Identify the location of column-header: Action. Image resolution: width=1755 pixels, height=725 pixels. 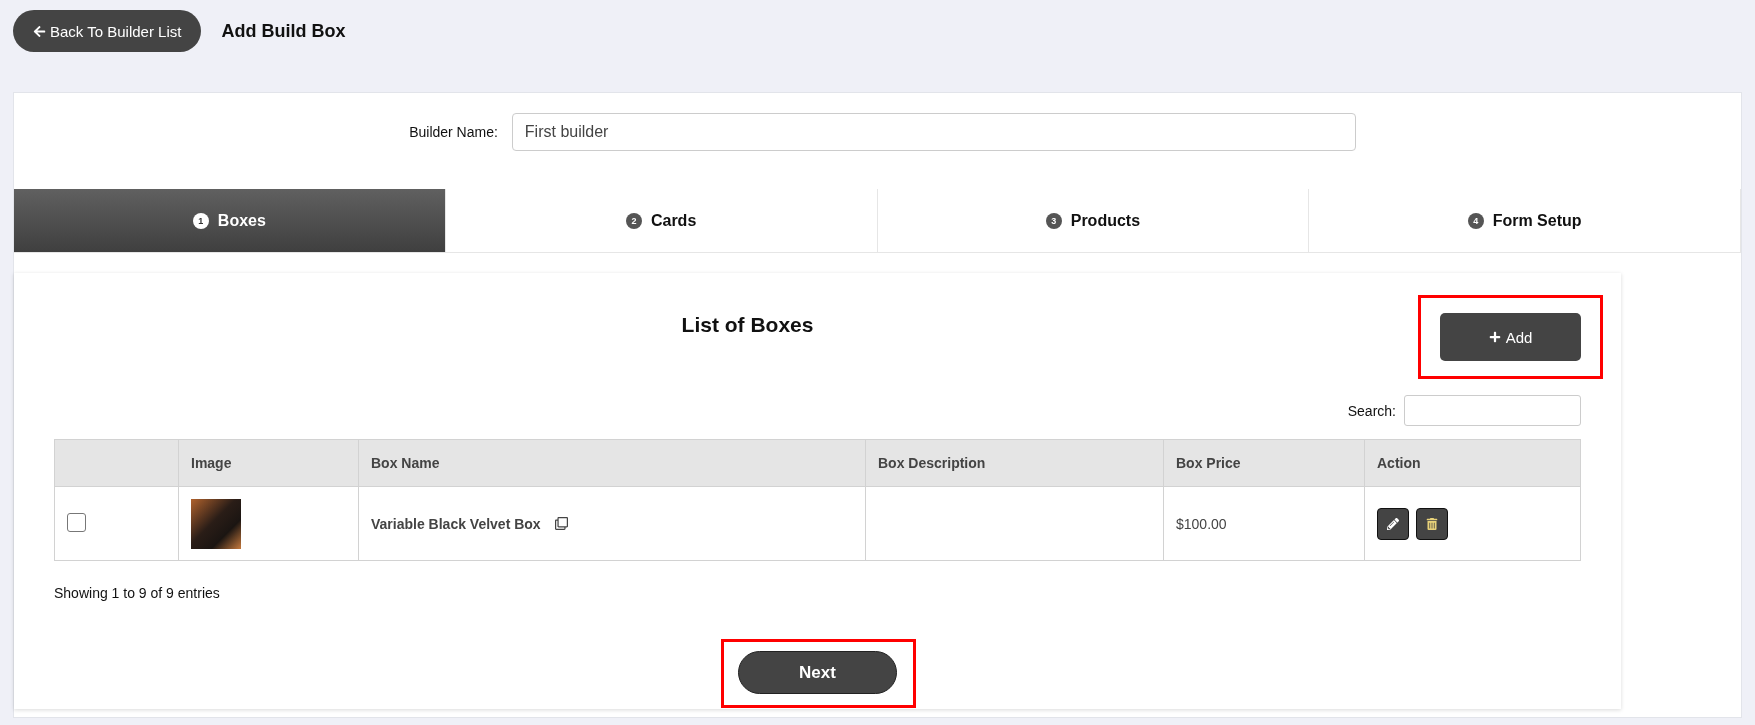
(1472, 463).